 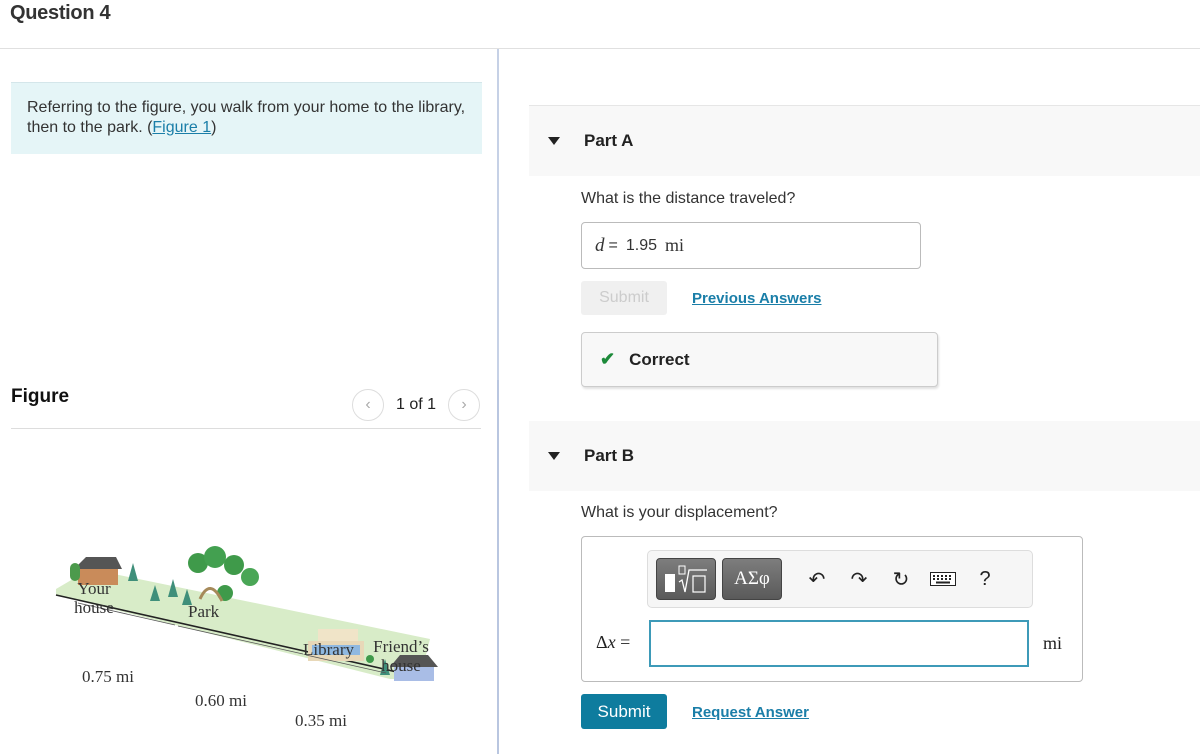 I want to click on label-d3: 0.35 mi, so click(x=321, y=720).